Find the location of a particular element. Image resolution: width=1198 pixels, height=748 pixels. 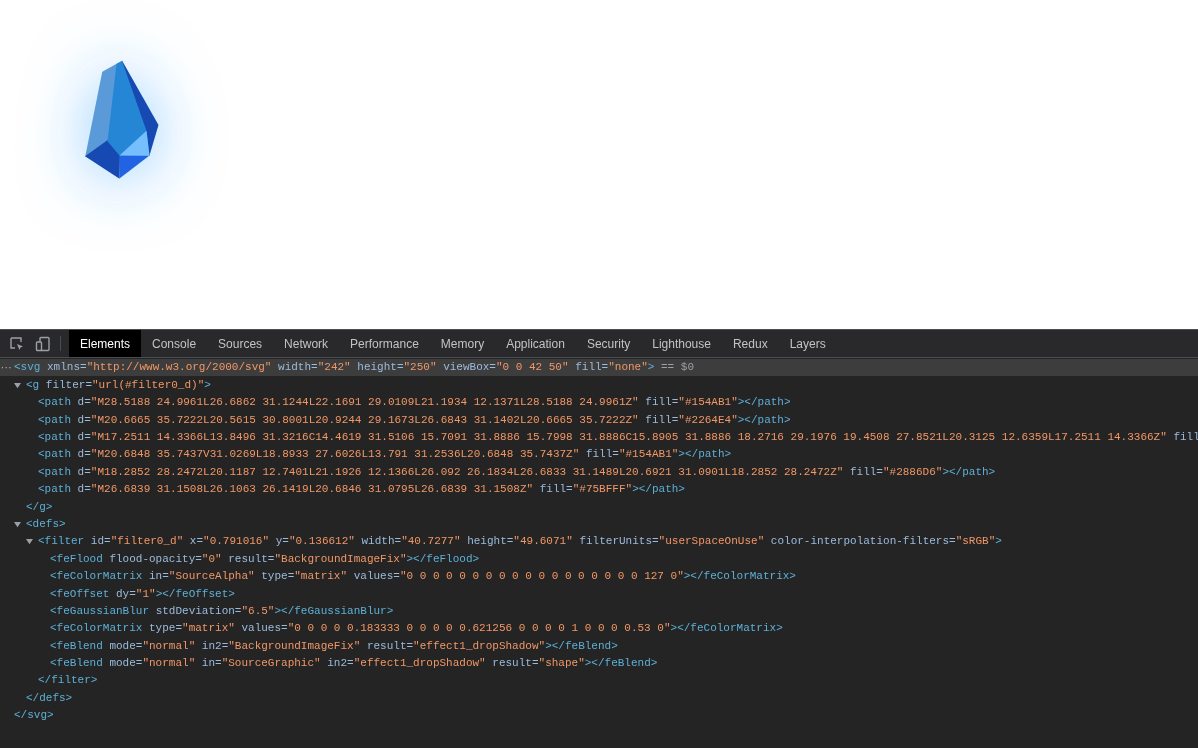

code-line: </g> is located at coordinates (39, 507).